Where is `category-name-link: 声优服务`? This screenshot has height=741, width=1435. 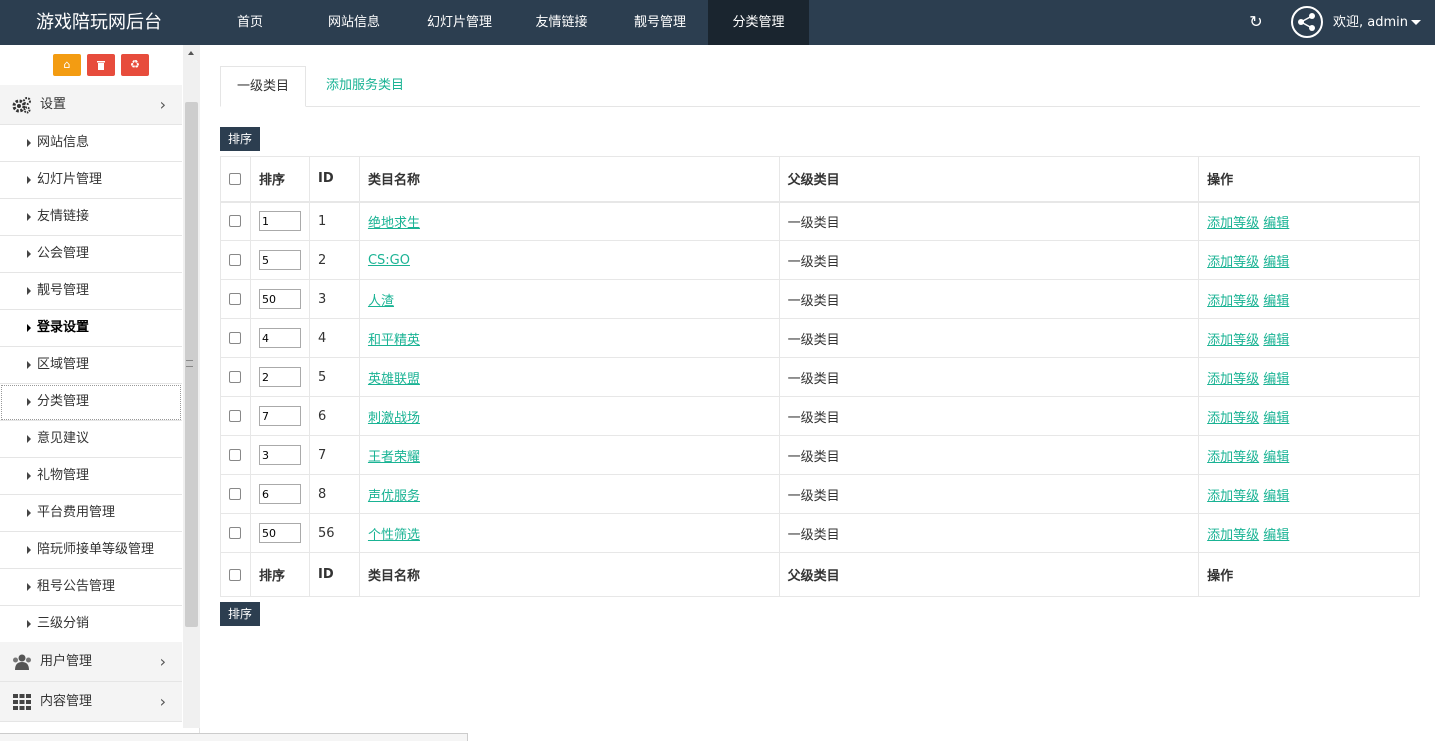
category-name-link: 声优服务 is located at coordinates (394, 496).